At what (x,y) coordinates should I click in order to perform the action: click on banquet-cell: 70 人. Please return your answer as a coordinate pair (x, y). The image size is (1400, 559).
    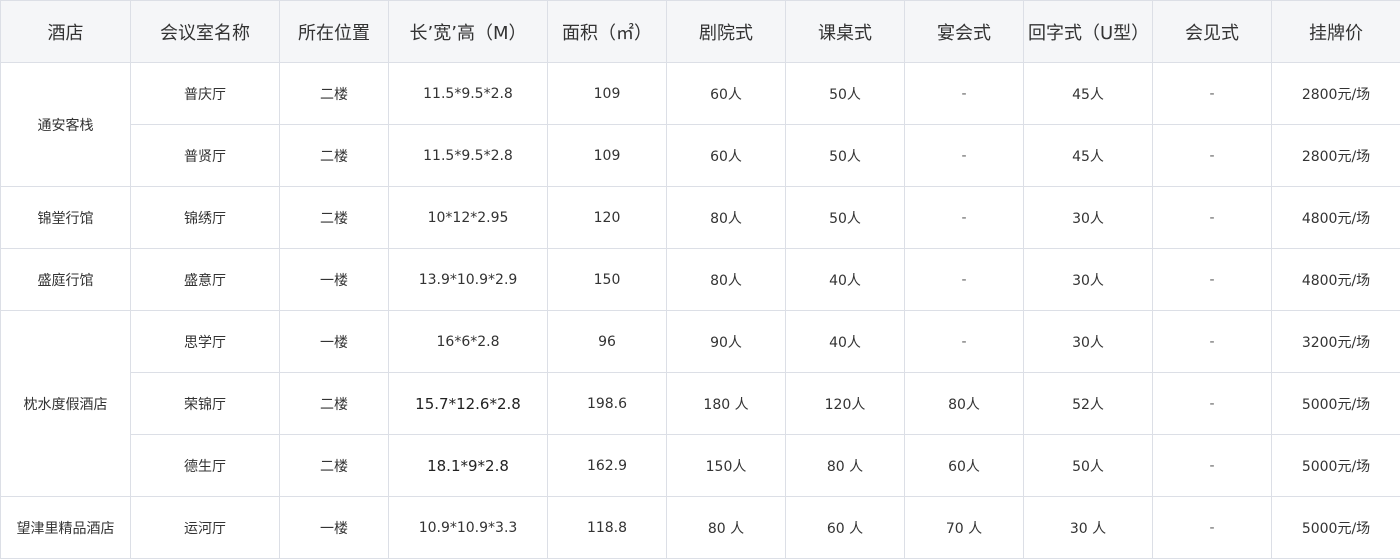
    Looking at the image, I should click on (964, 528).